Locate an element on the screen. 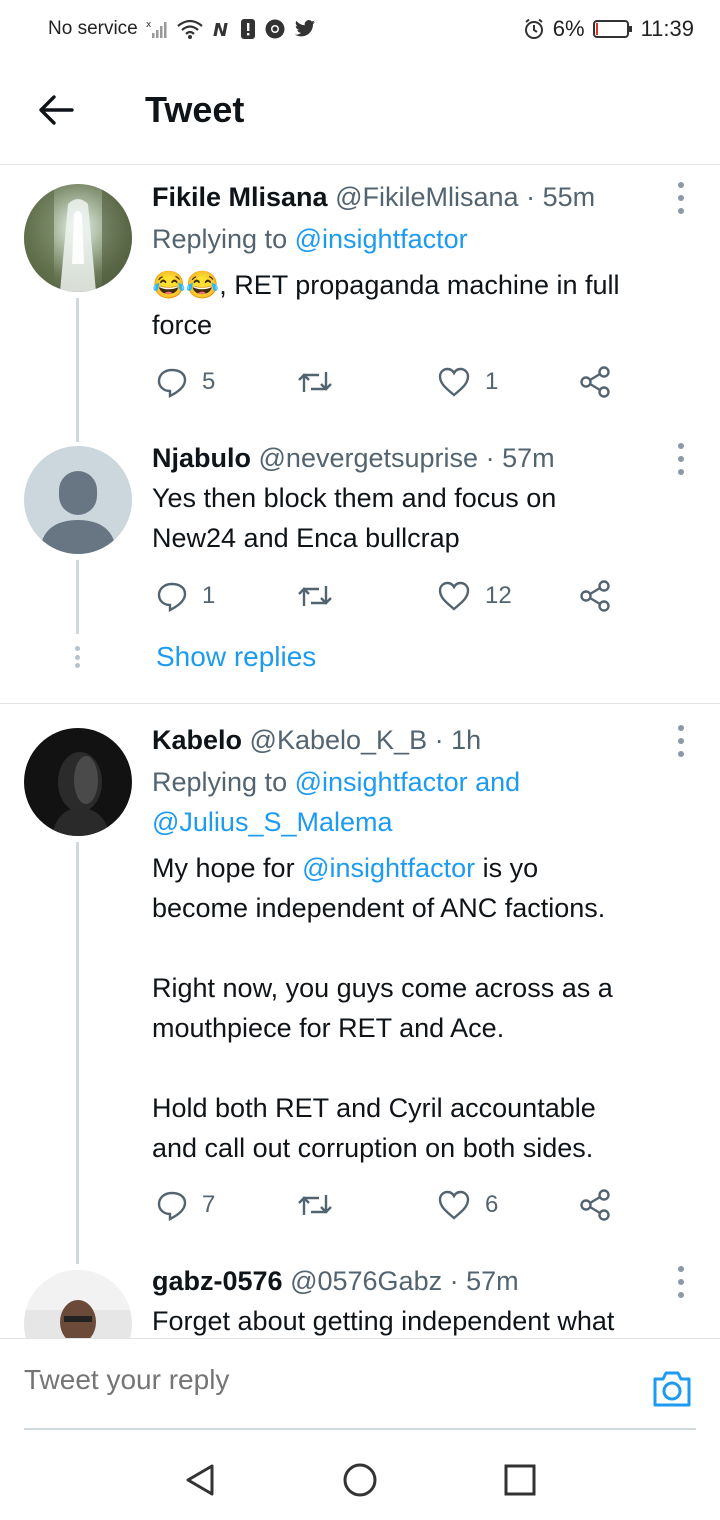  replying-to: Replying to @insightfactor and is located at coordinates (336, 782).